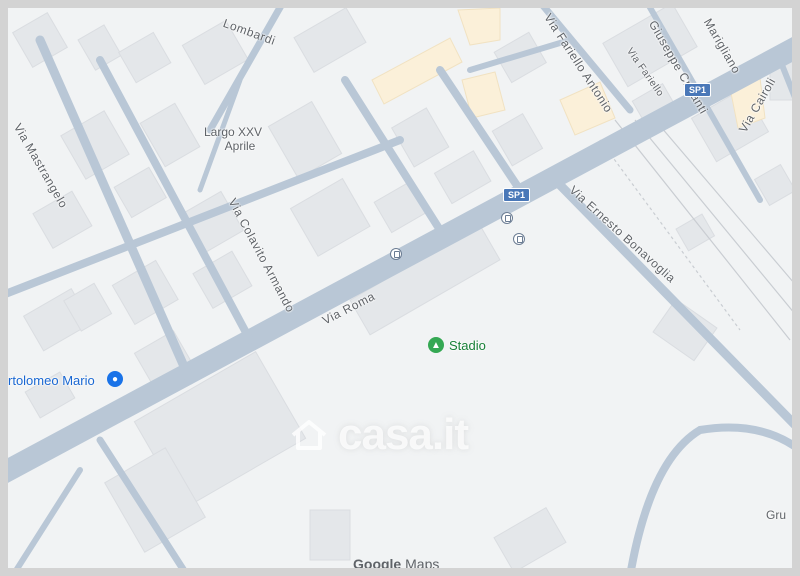 Image resolution: width=800 pixels, height=576 pixels. Describe the element at coordinates (776, 515) in the screenshot. I see `place-label-gru: Gru` at that location.